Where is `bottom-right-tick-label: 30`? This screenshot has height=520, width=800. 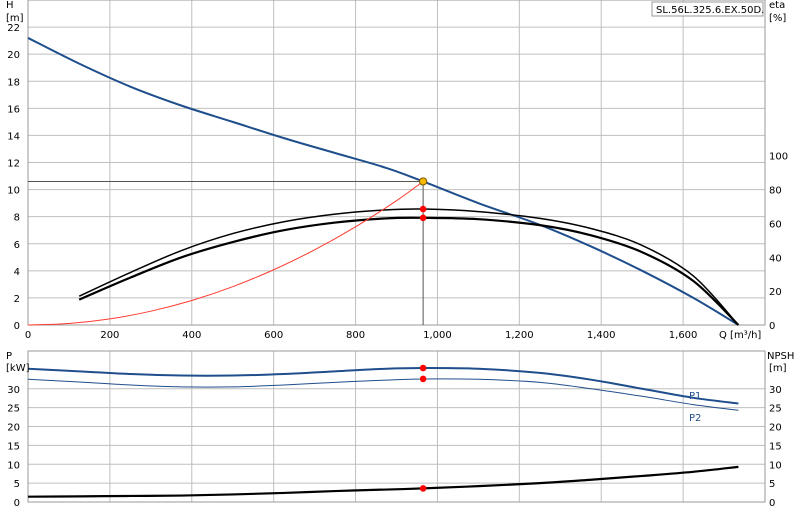 bottom-right-tick-label: 30 is located at coordinates (775, 390).